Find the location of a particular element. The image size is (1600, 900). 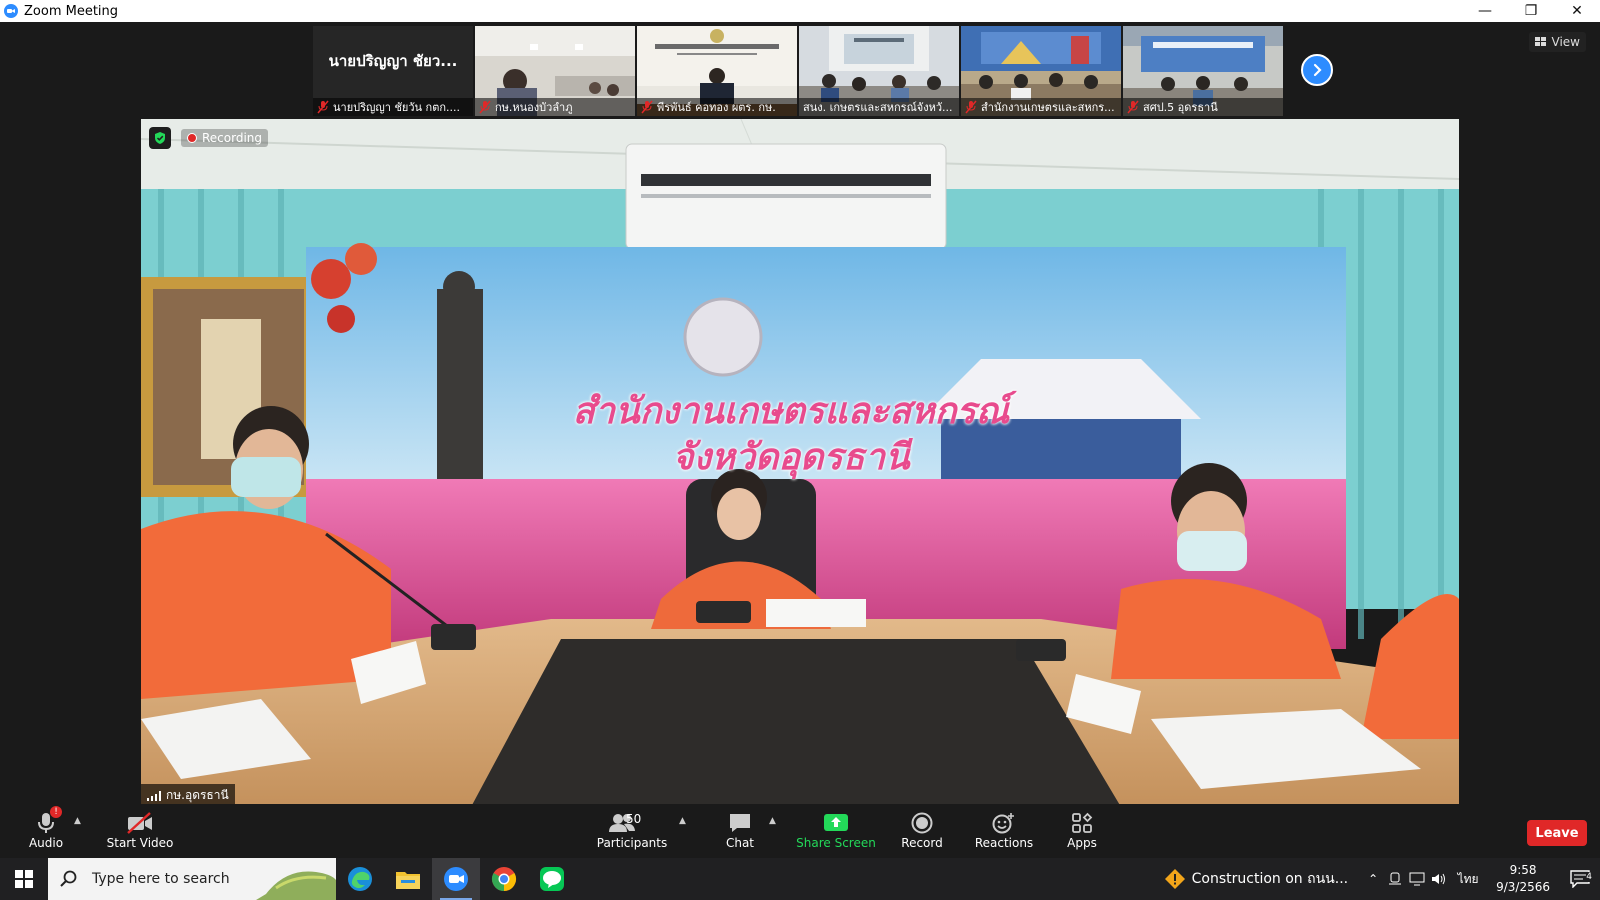

taskbar-zoom is located at coordinates (456, 879).